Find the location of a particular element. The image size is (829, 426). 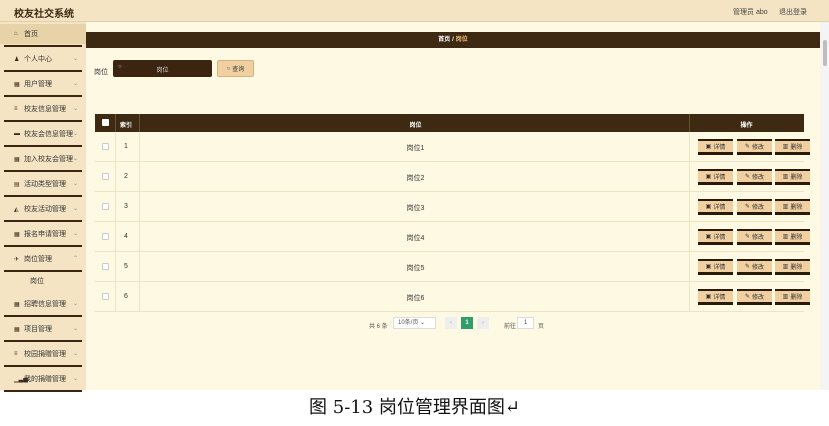

sidebar-item: ▦ 招聘信息管理 ⌄ is located at coordinates (43, 304).